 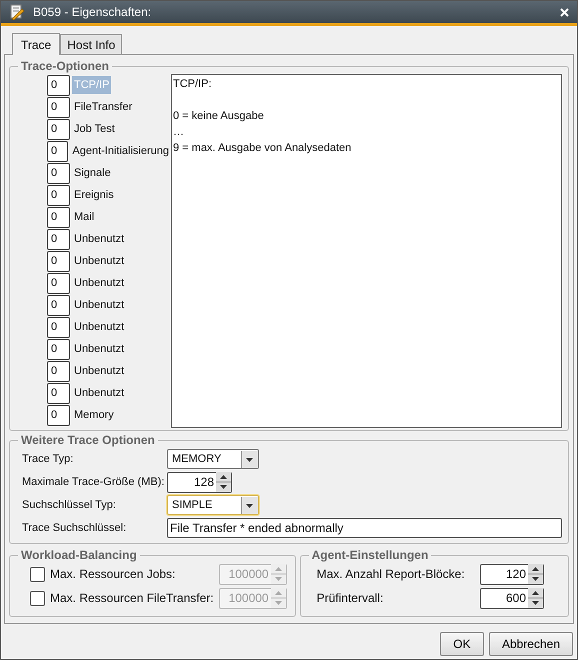 I want to click on trace-category: Ereignis, so click(x=94, y=195).